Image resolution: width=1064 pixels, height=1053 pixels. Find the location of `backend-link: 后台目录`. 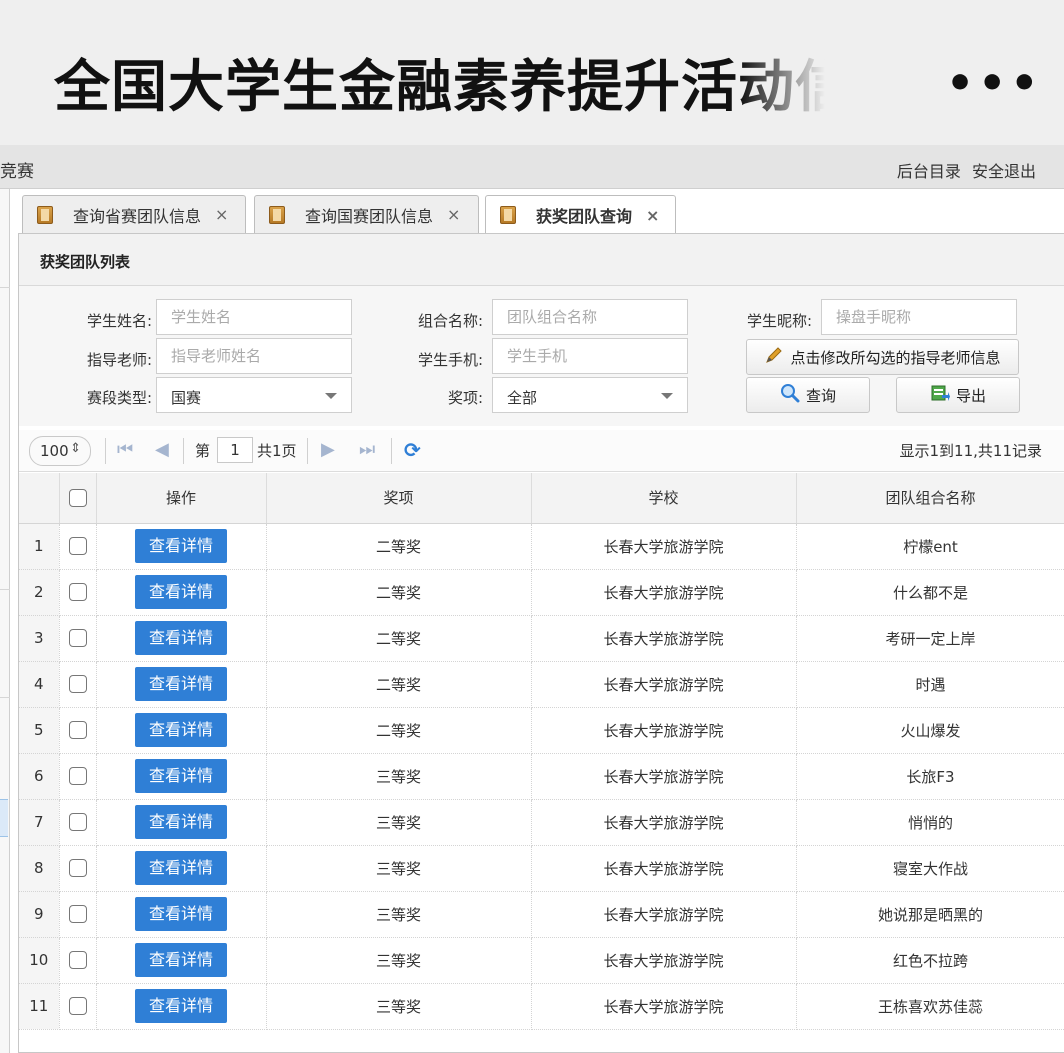

backend-link: 后台目录 is located at coordinates (929, 171).